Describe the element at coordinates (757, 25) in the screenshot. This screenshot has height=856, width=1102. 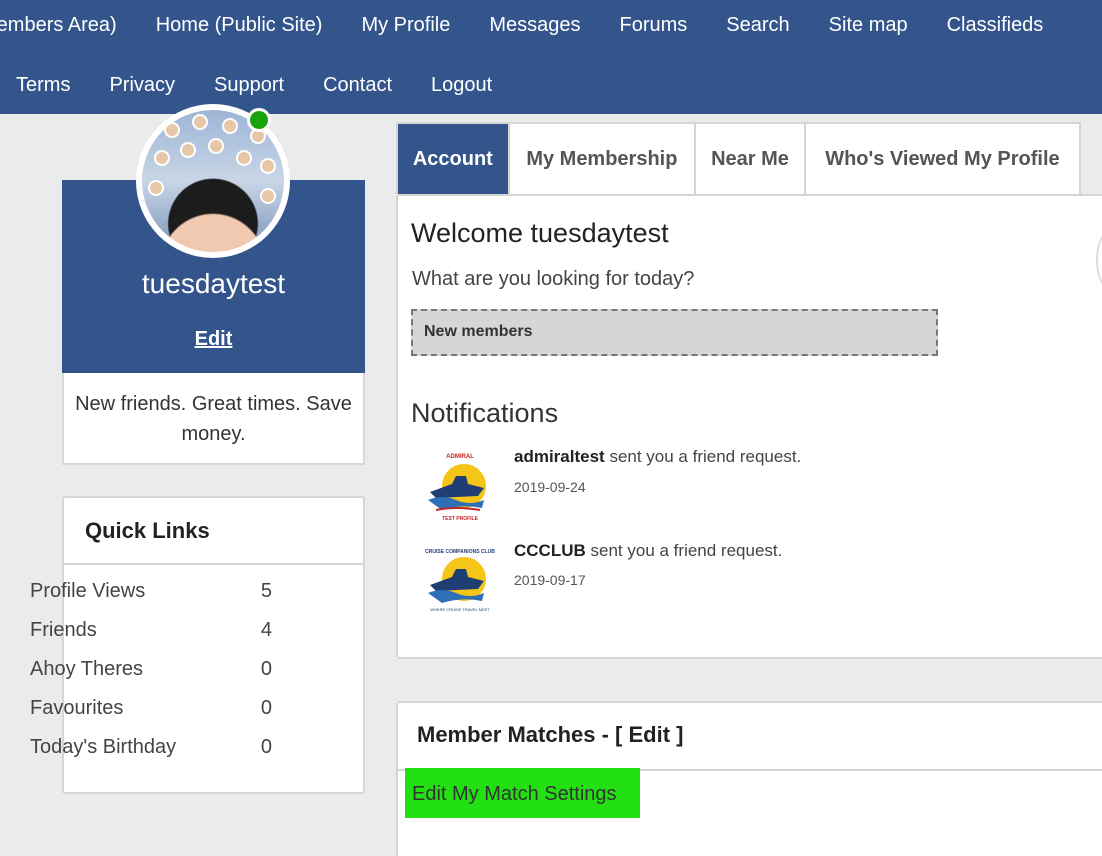
I see `nav-search: Search` at that location.